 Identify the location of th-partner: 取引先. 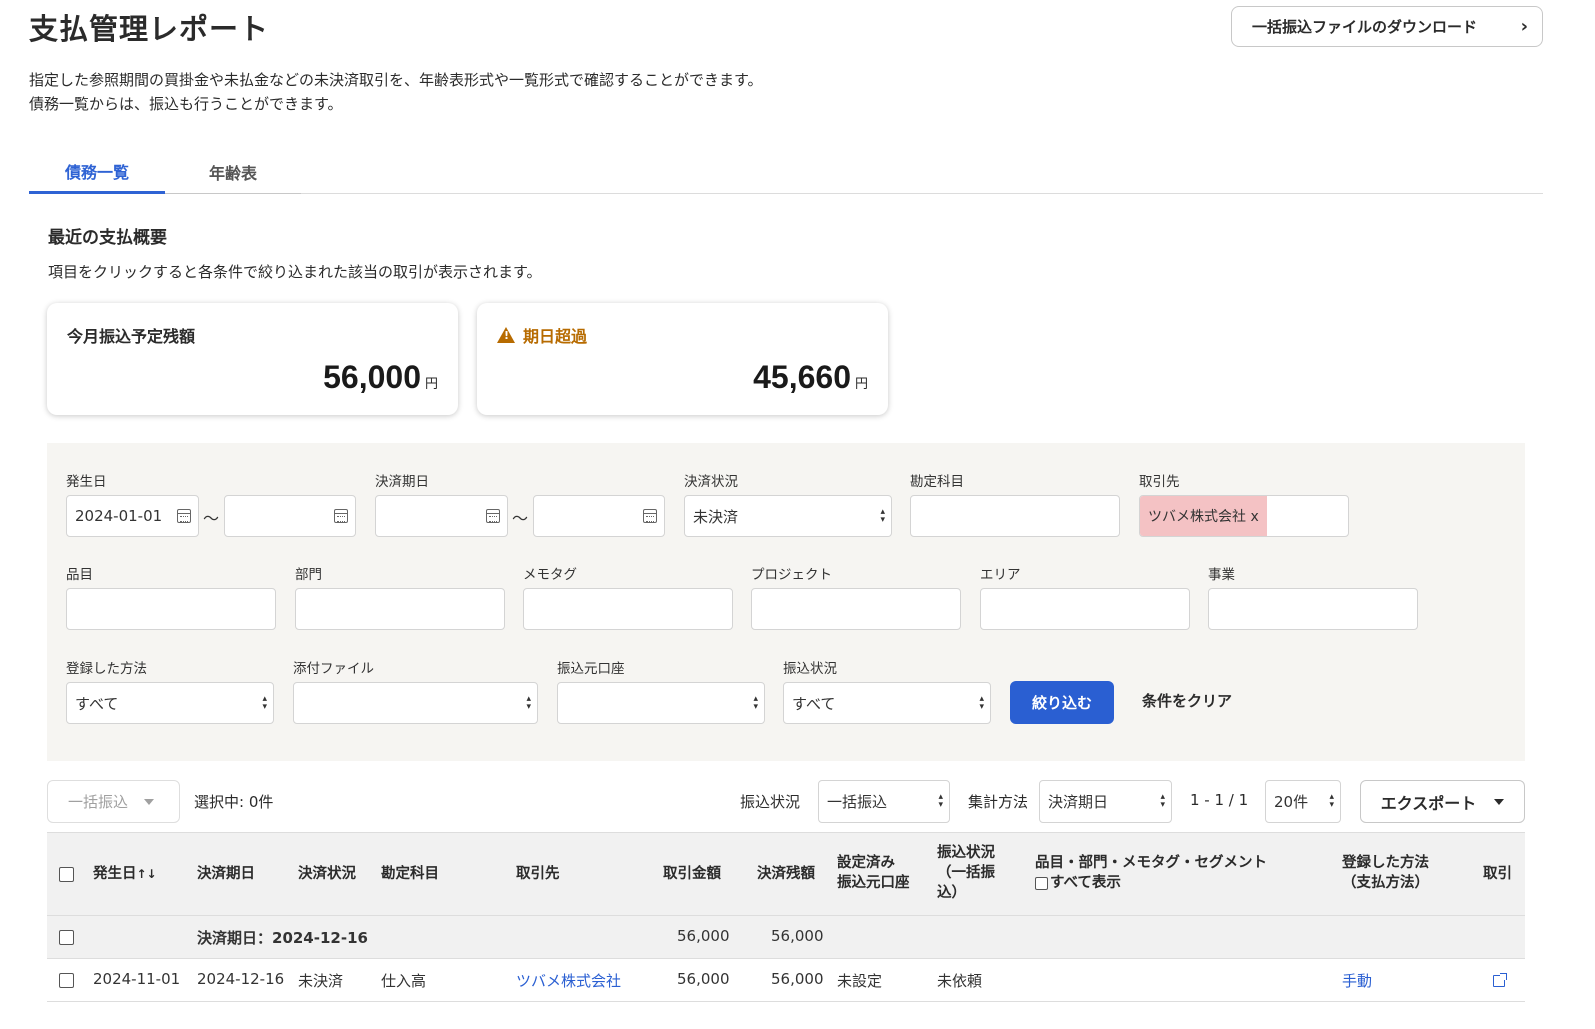
(538, 874).